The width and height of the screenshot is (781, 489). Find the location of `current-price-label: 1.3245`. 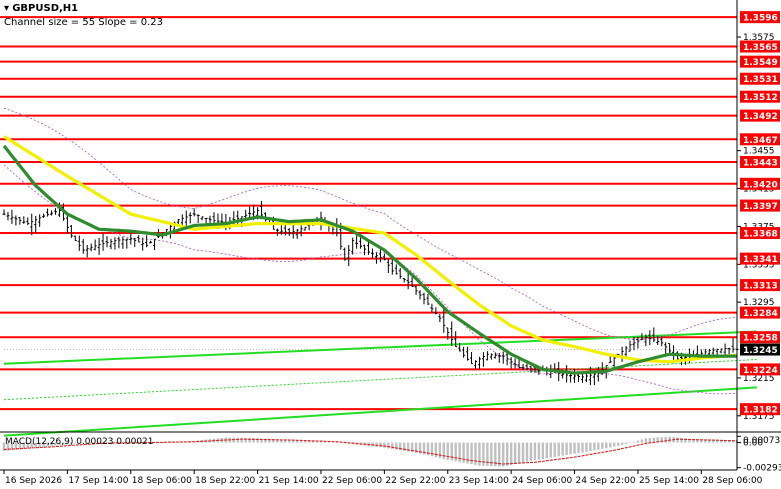

current-price-label: 1.3245 is located at coordinates (760, 351).